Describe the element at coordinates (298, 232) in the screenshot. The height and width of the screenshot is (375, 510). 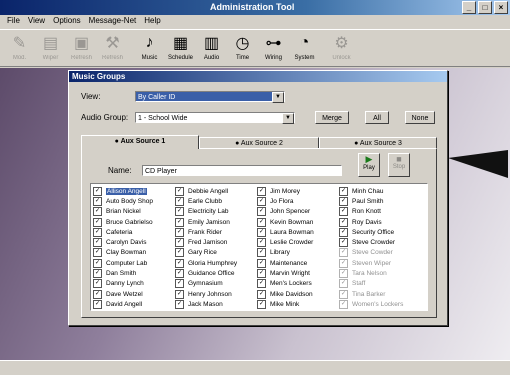
I see `station-item: ✓ Laura Bowman` at that location.